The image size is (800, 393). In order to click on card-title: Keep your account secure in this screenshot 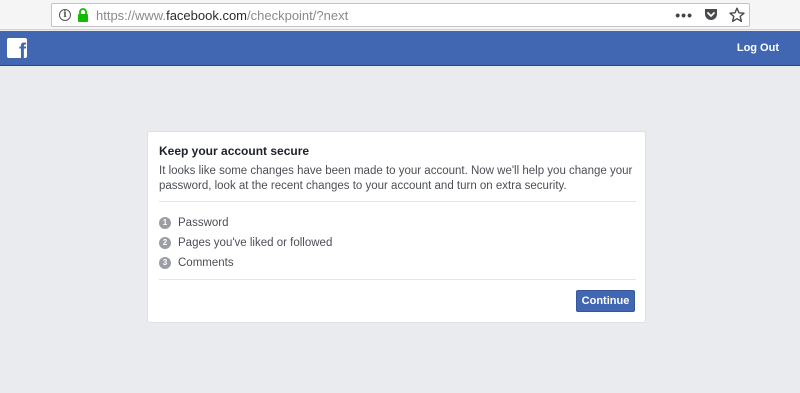, I will do `click(234, 151)`.